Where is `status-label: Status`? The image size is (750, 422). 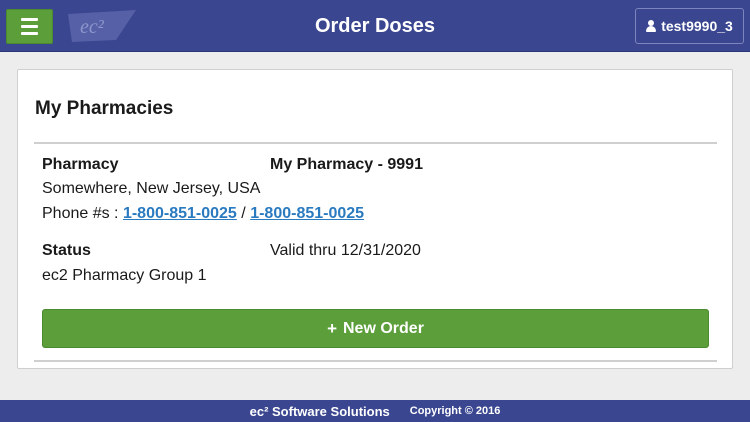 status-label: Status is located at coordinates (66, 250).